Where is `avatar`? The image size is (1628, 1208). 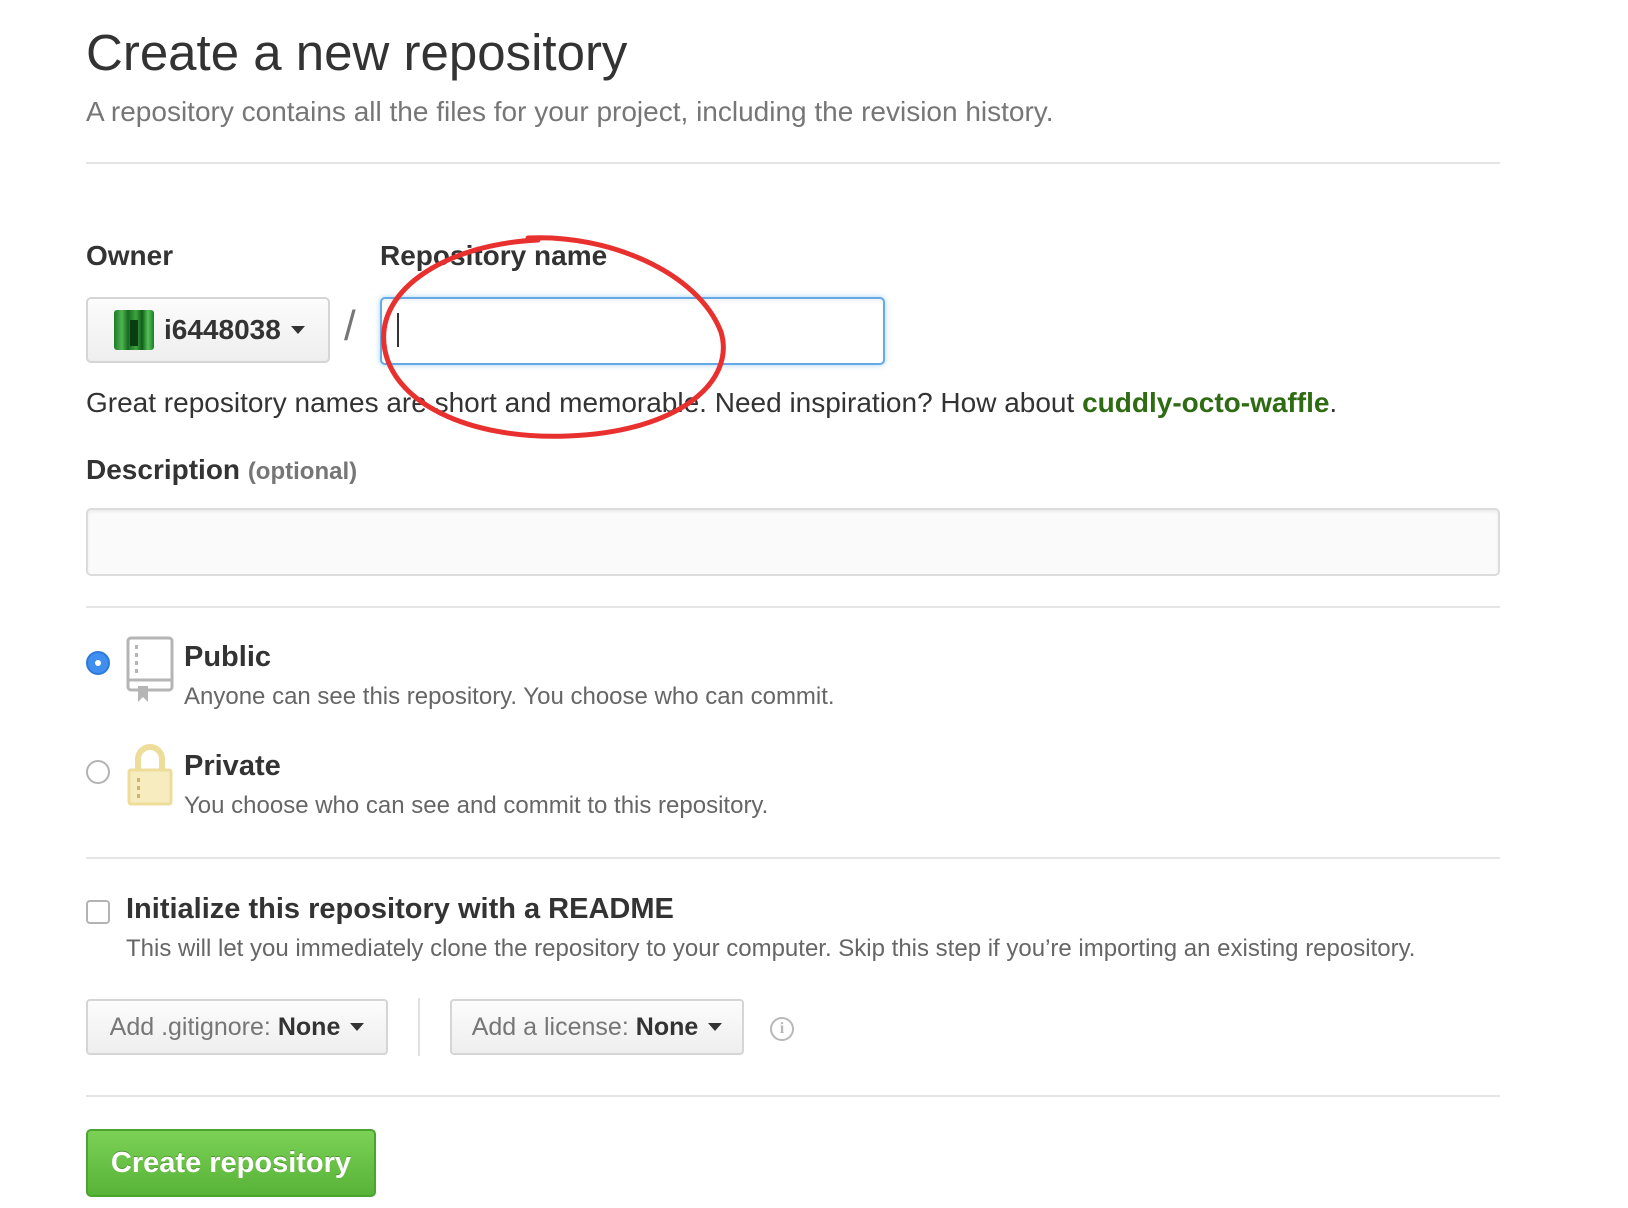 avatar is located at coordinates (134, 330).